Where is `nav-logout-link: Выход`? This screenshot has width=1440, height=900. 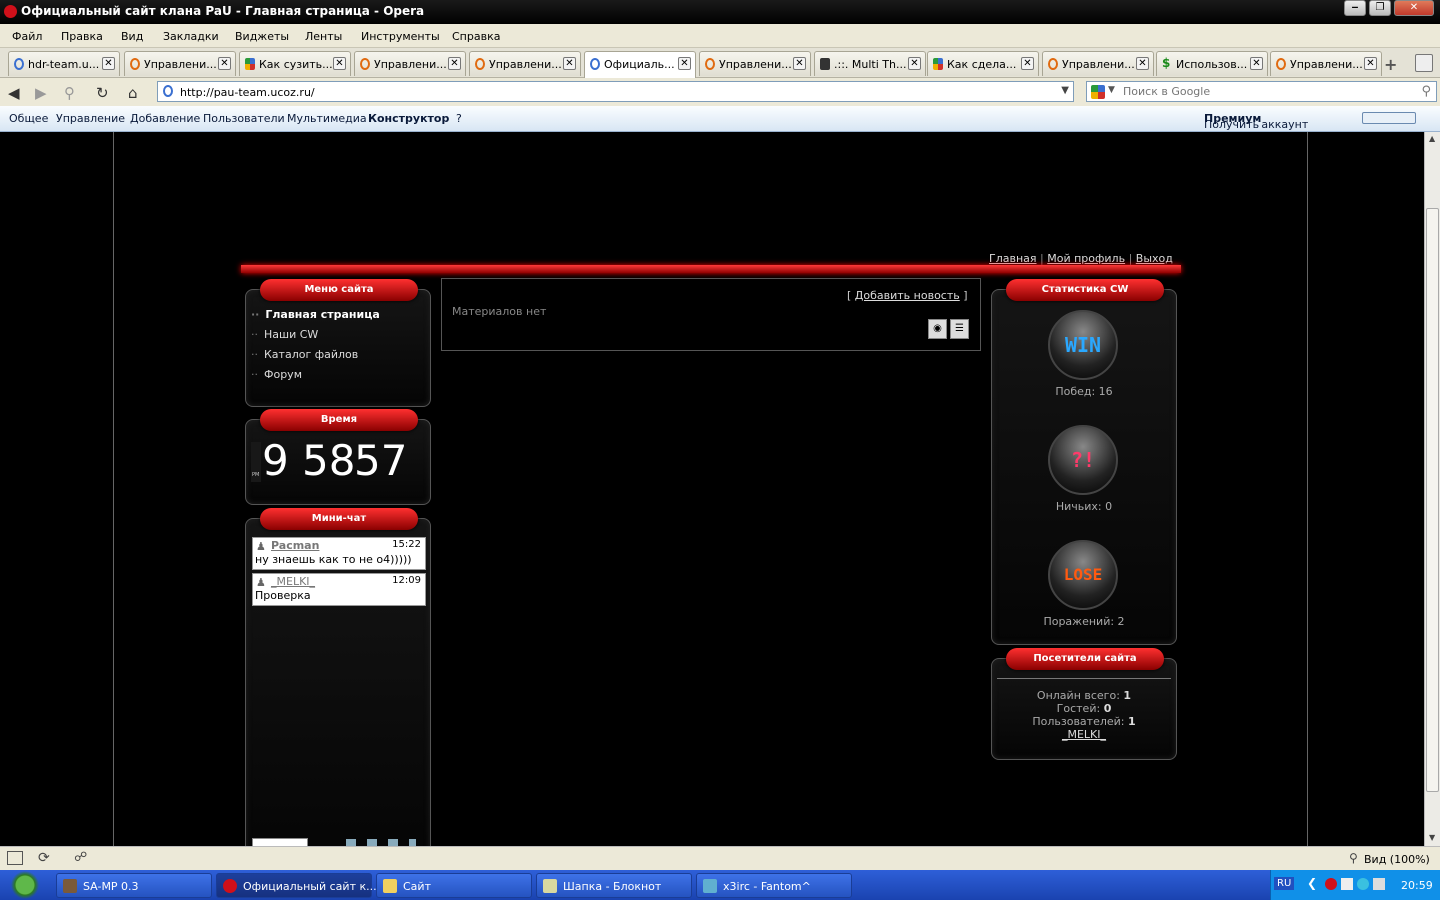
nav-logout-link: Выход is located at coordinates (1154, 258).